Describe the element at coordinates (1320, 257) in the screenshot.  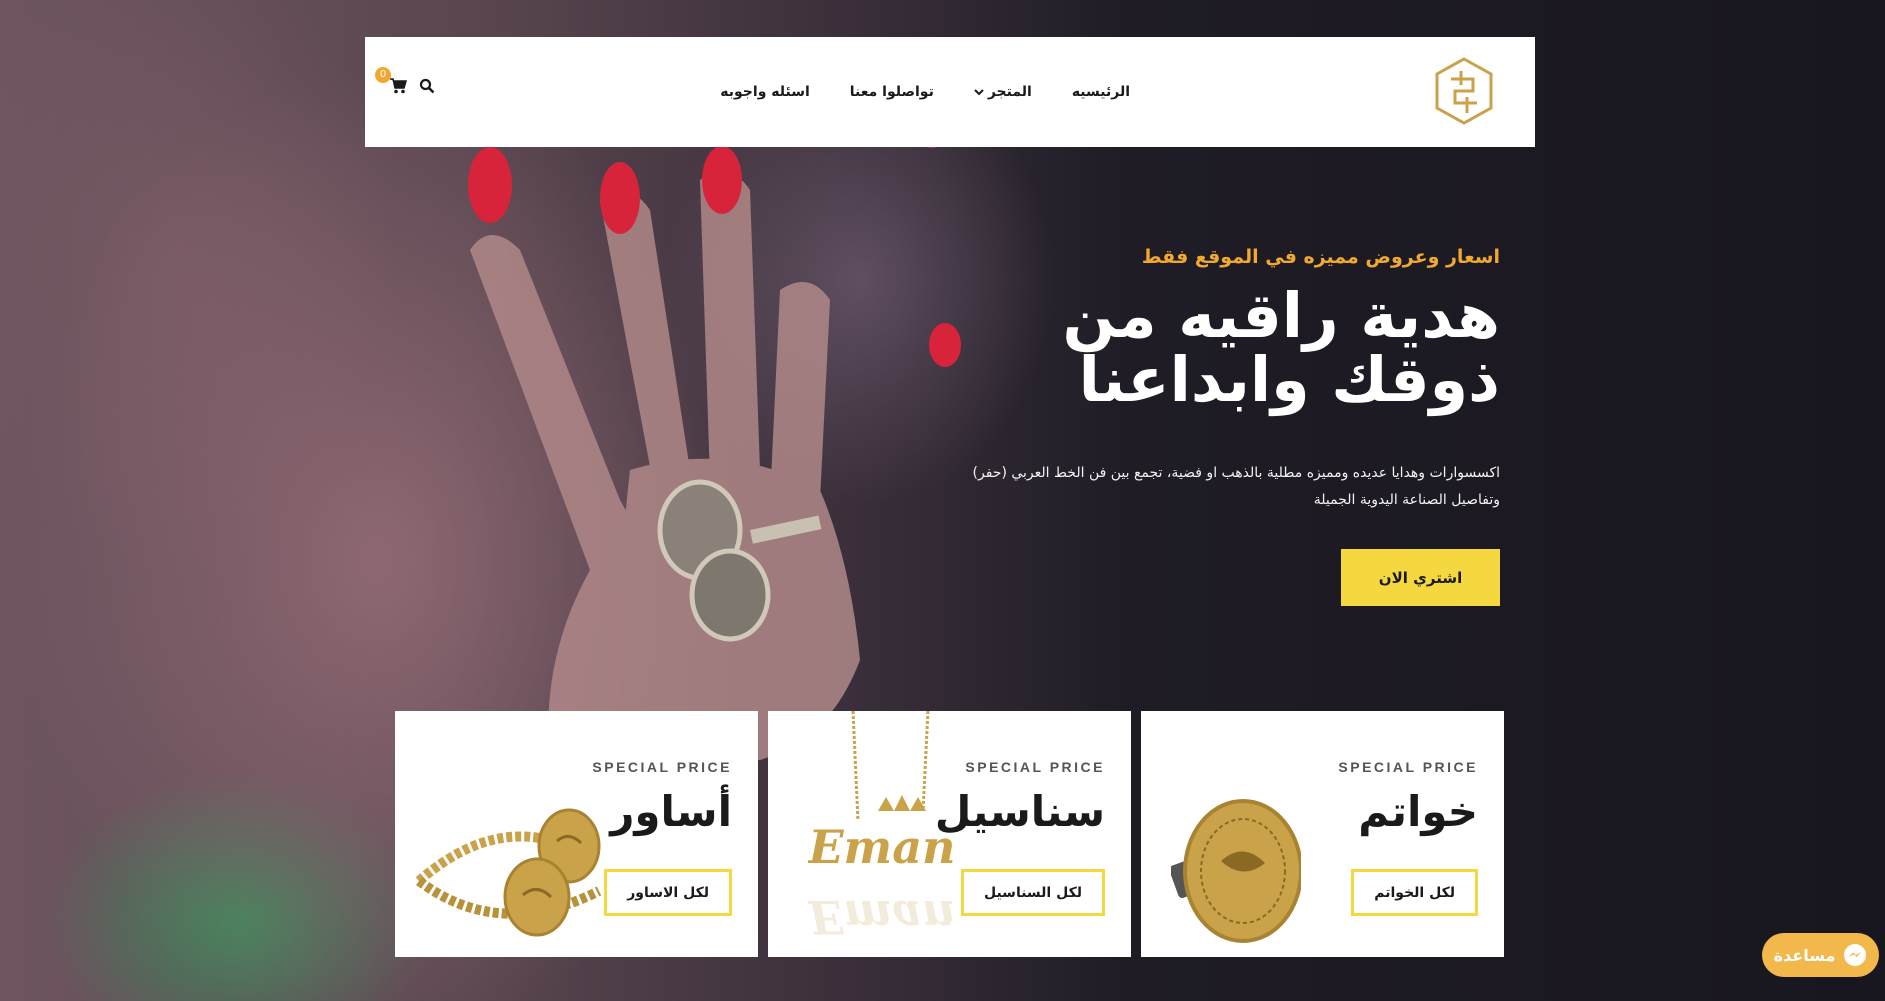
I see `hero-subtitle: اسعار وعروض مميزه في الموقع فقط` at that location.